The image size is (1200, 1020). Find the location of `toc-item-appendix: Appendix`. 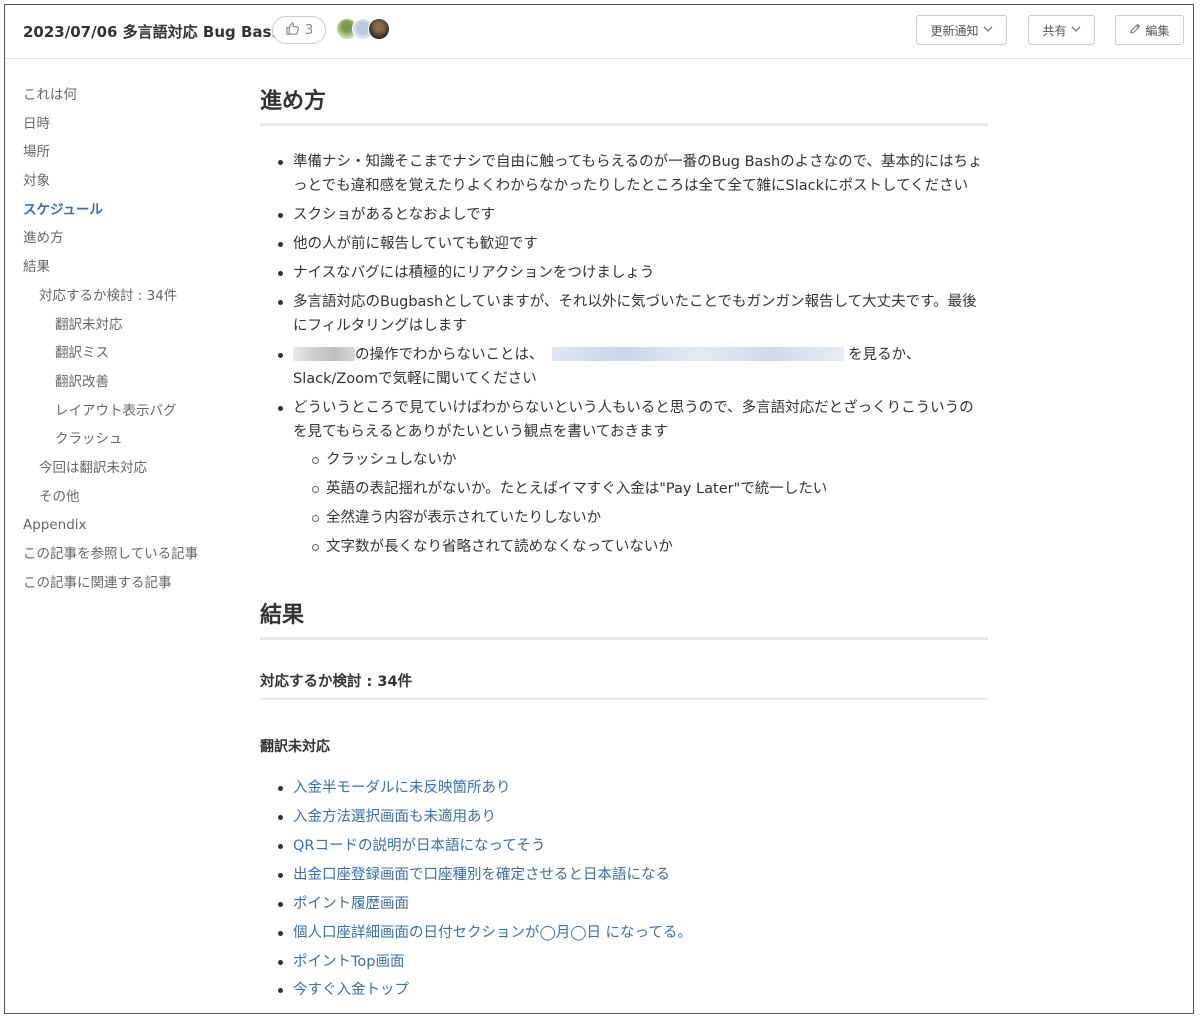

toc-item-appendix: Appendix is located at coordinates (130, 525).